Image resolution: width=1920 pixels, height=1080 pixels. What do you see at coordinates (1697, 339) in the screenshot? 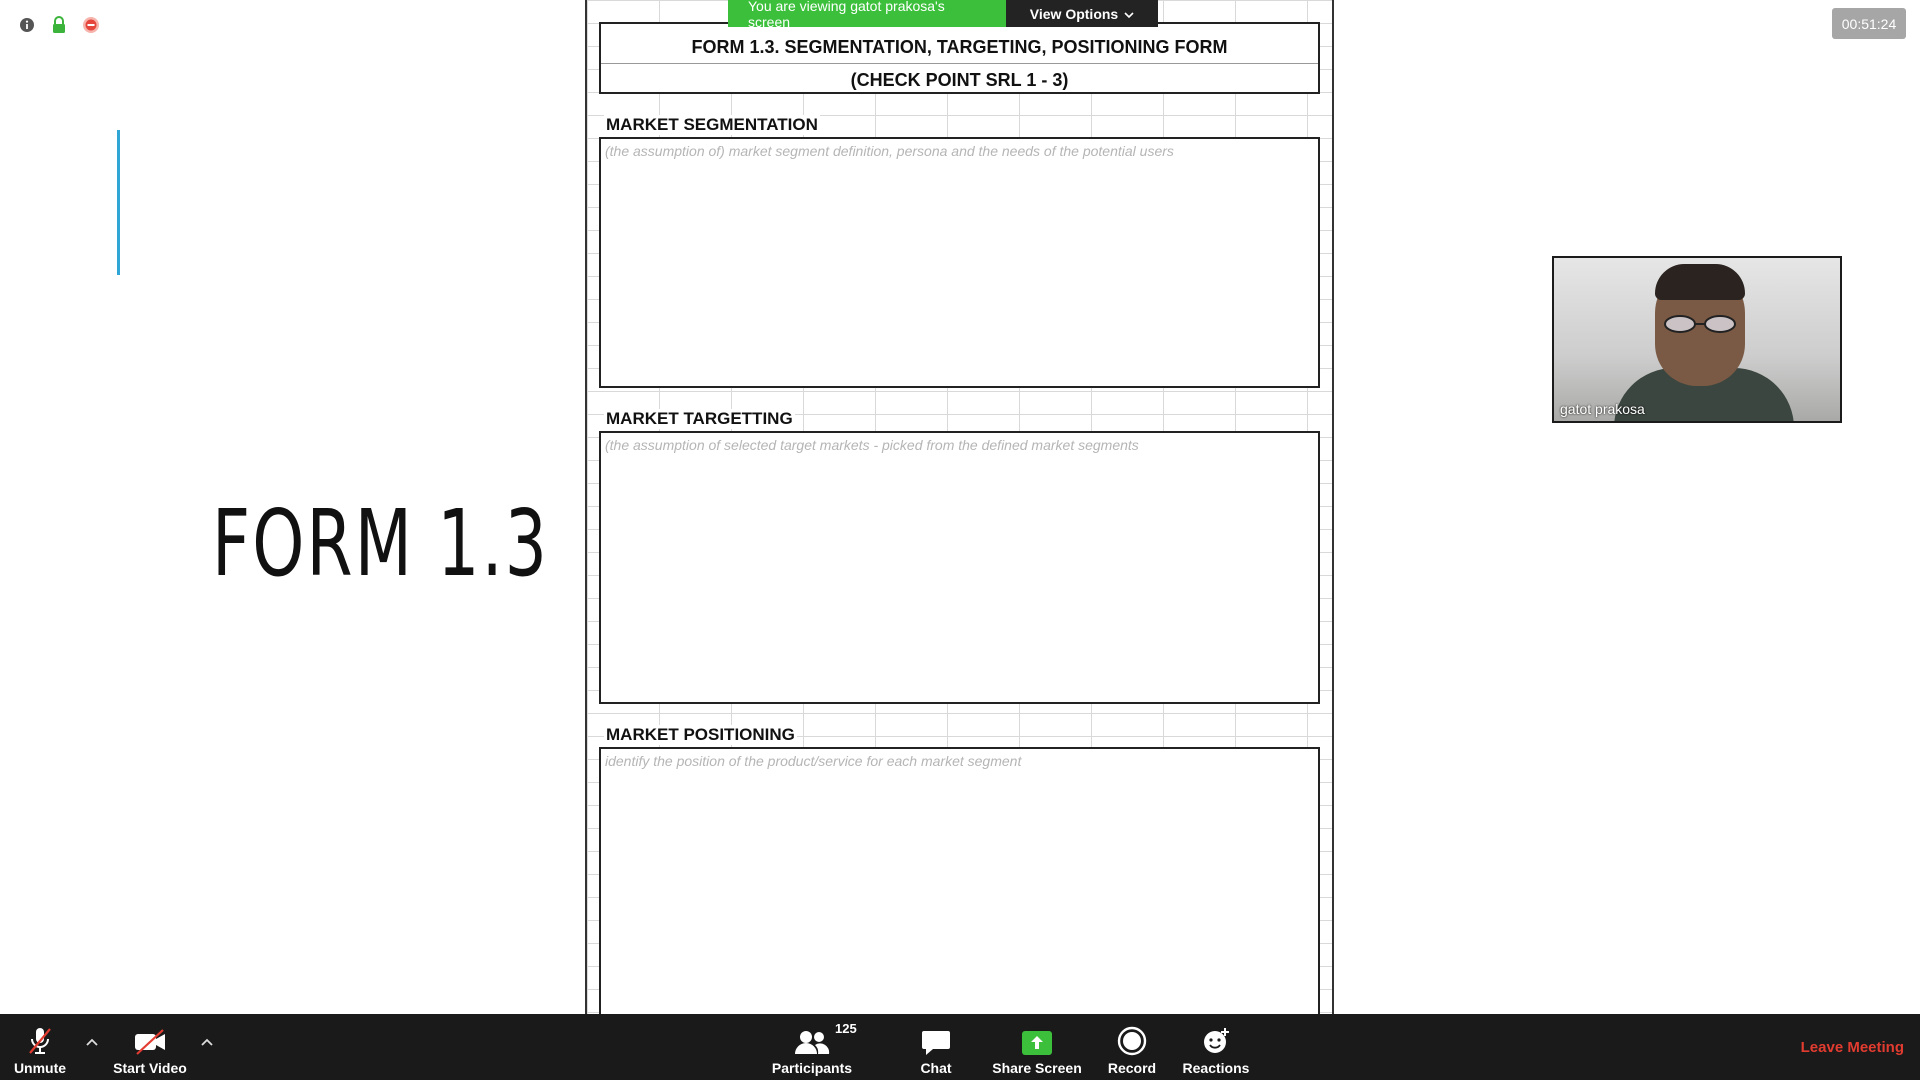
I see `participant-video-tile: gatot prakosa` at bounding box center [1697, 339].